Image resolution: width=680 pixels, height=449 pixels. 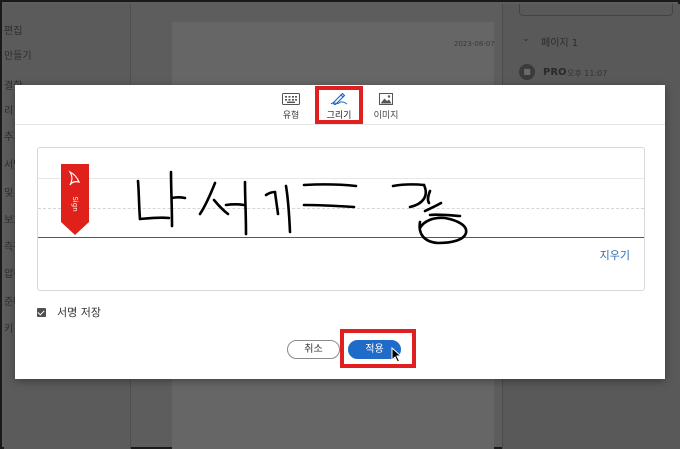 What do you see at coordinates (79, 312) in the screenshot?
I see `save-signature-label: 서명 저장` at bounding box center [79, 312].